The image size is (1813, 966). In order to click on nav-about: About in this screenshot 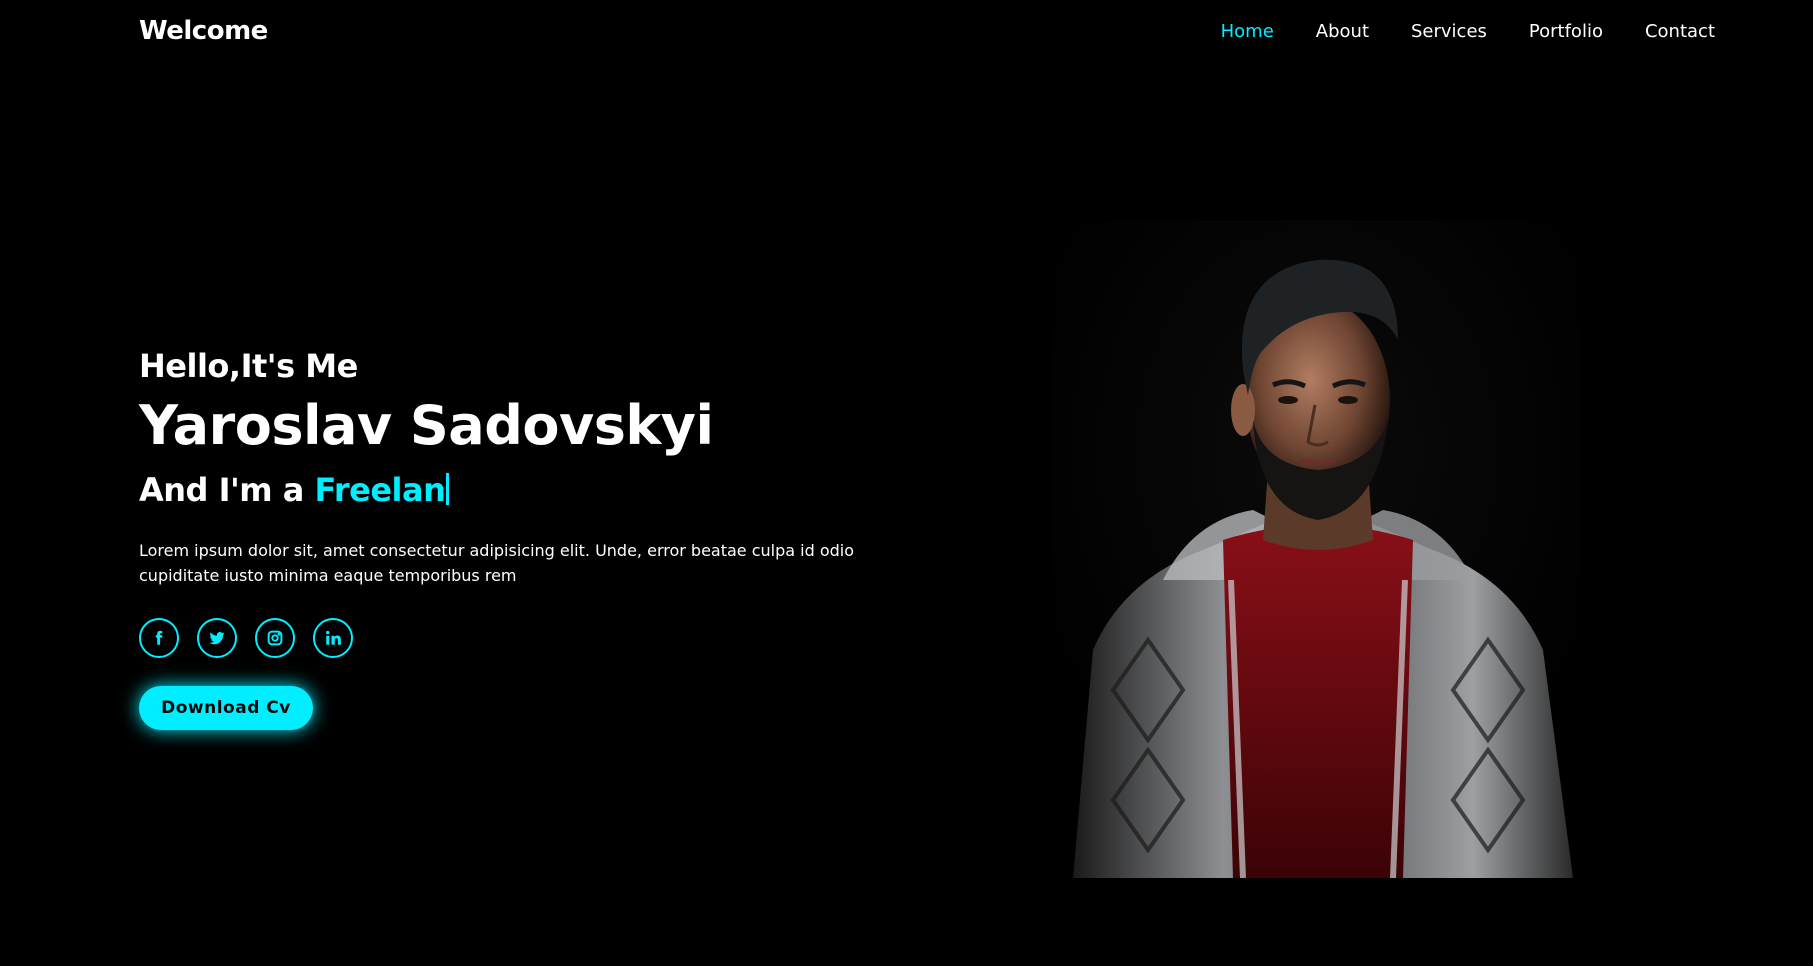, I will do `click(1342, 31)`.